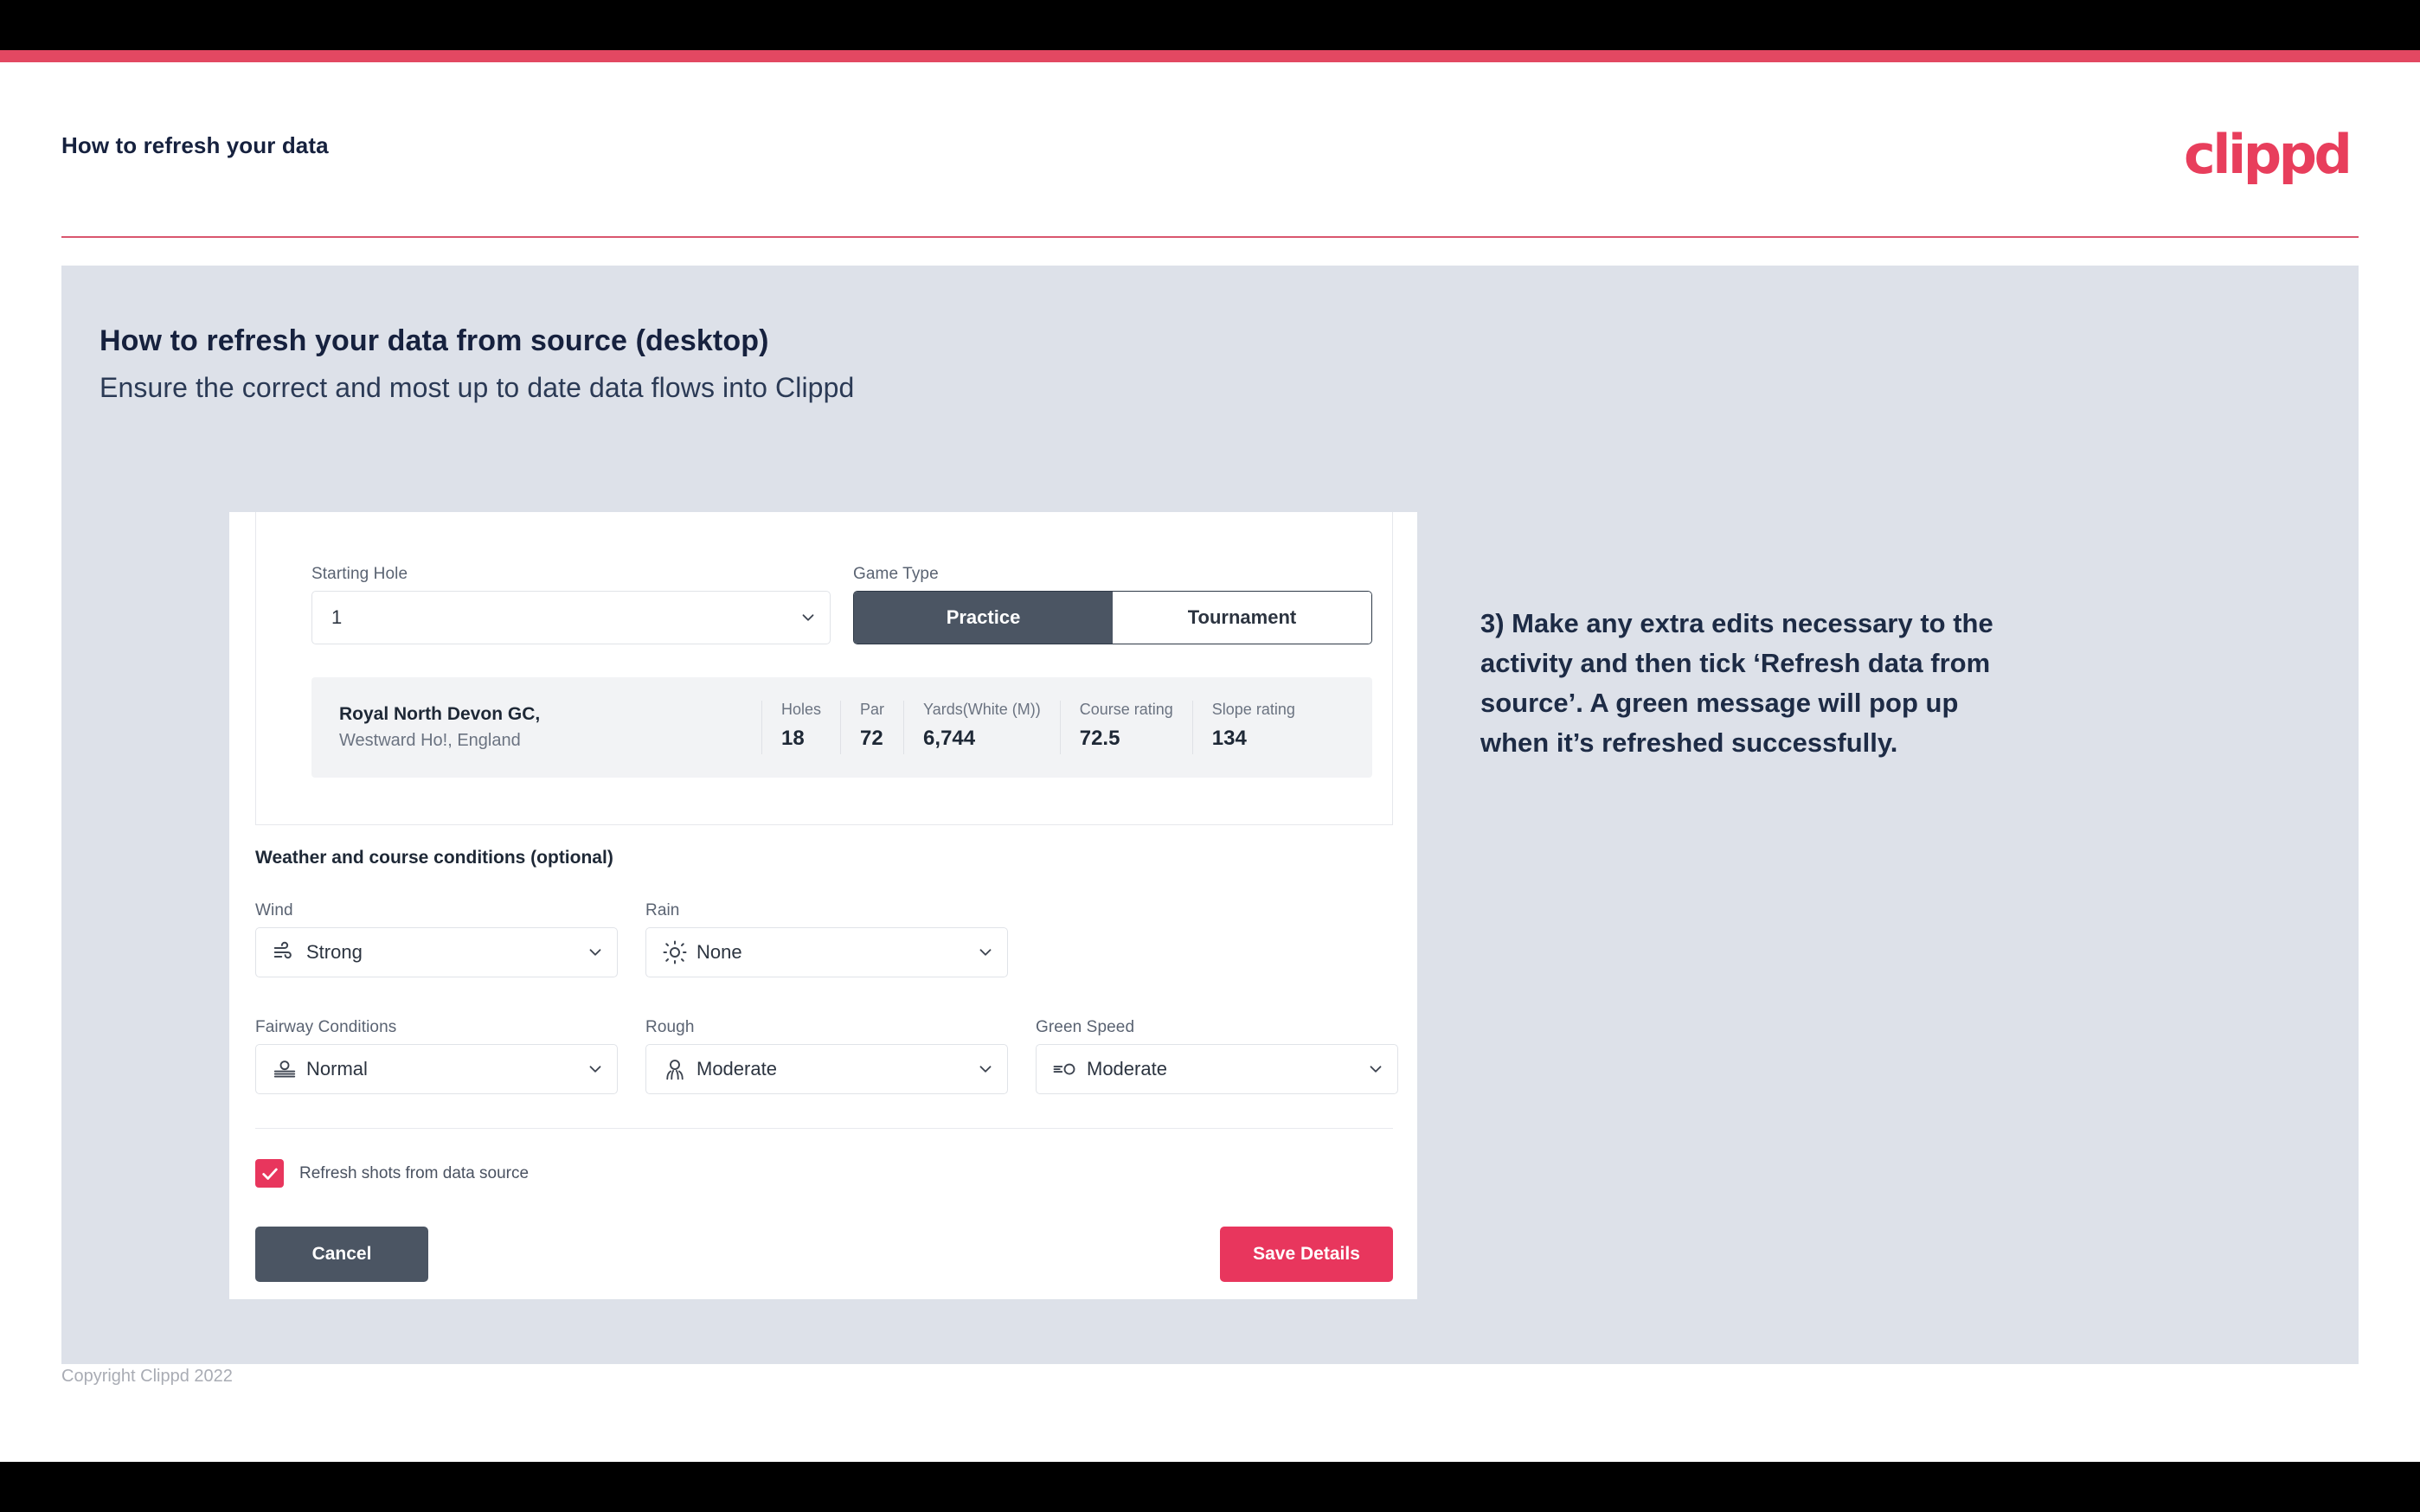 The image size is (2420, 1512). Describe the element at coordinates (436, 1069) in the screenshot. I see `fairway-conditions-select: Normal` at that location.